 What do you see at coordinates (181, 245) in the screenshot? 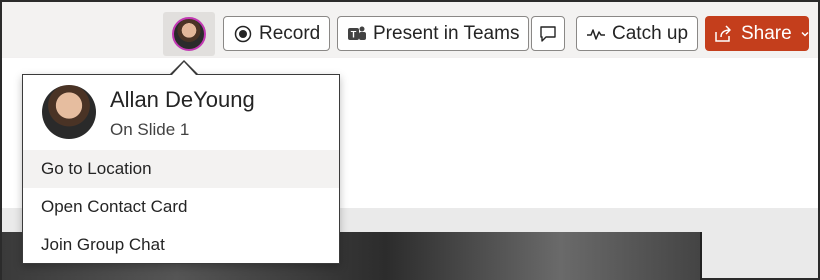
I see `menu-item-join-group-chat: Join Group Chat` at bounding box center [181, 245].